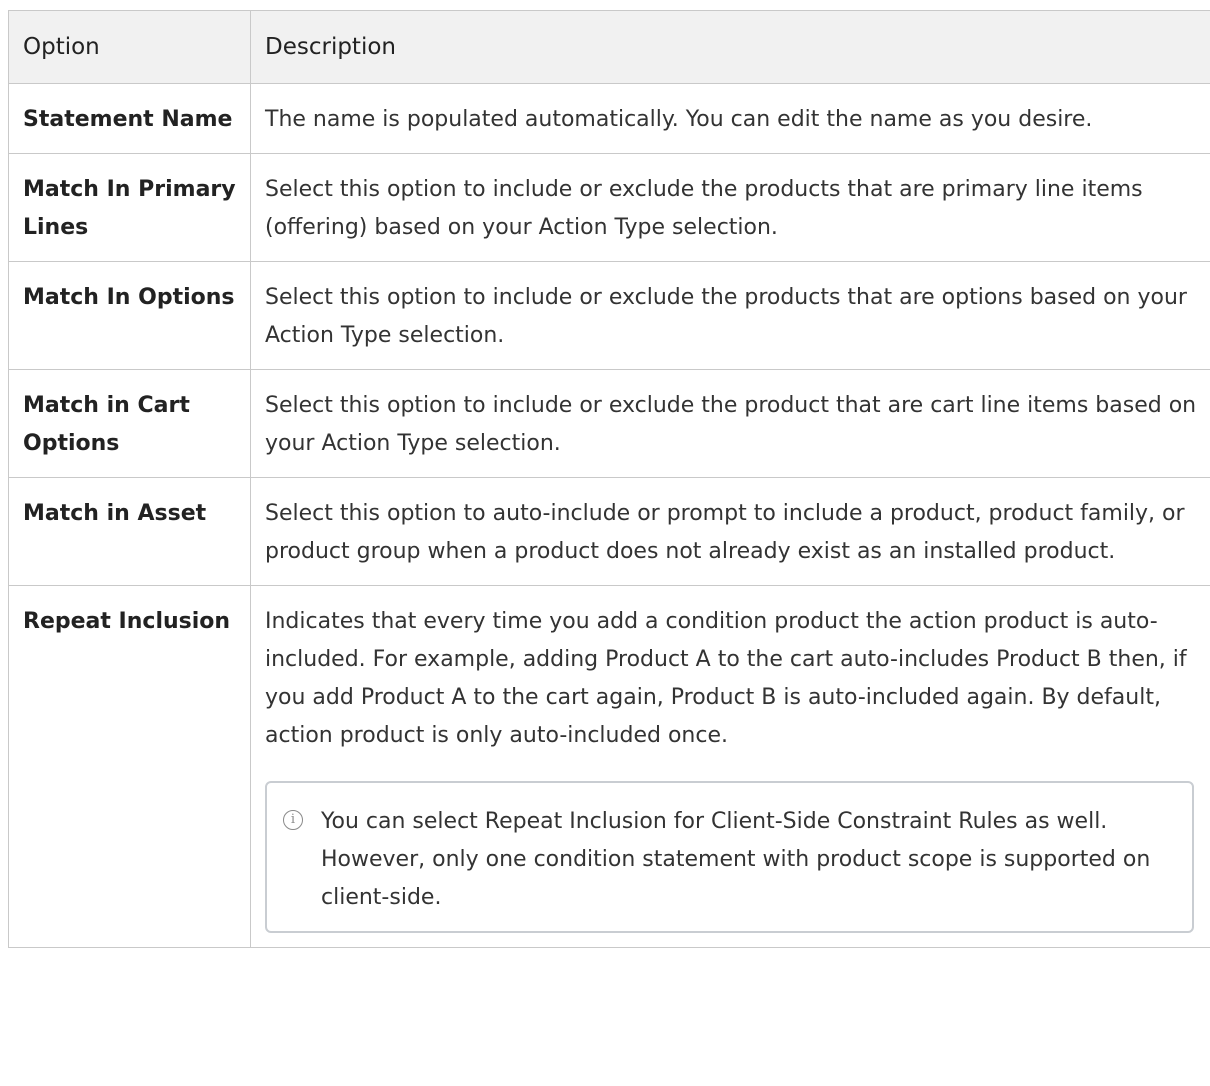 This screenshot has height=1086, width=1210. Describe the element at coordinates (129, 315) in the screenshot. I see `option-cell: Match In Options` at that location.